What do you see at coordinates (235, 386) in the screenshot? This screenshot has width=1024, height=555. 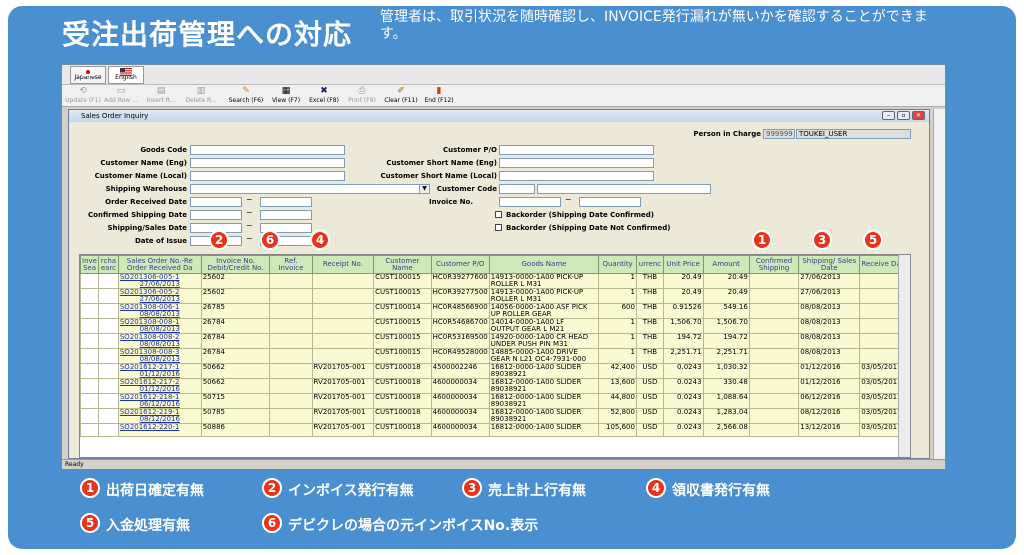 I see `invoice-no-cell: 50662` at bounding box center [235, 386].